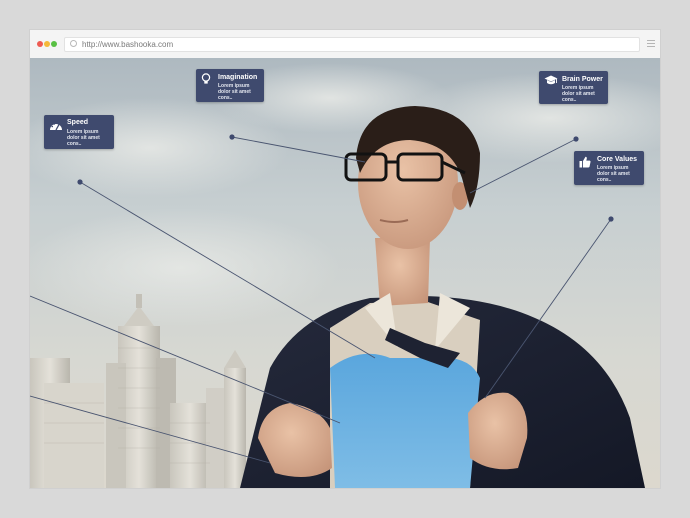 The image size is (690, 518). Describe the element at coordinates (651, 44) in the screenshot. I see `hamburger-menu-icon` at that location.